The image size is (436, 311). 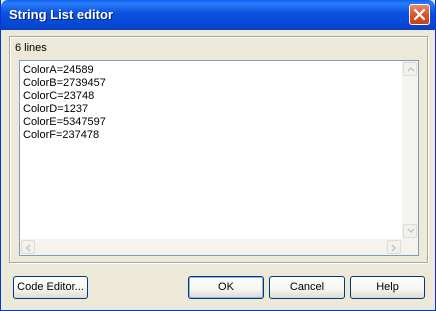 I want to click on title-bar: String List editor, so click(x=218, y=15).